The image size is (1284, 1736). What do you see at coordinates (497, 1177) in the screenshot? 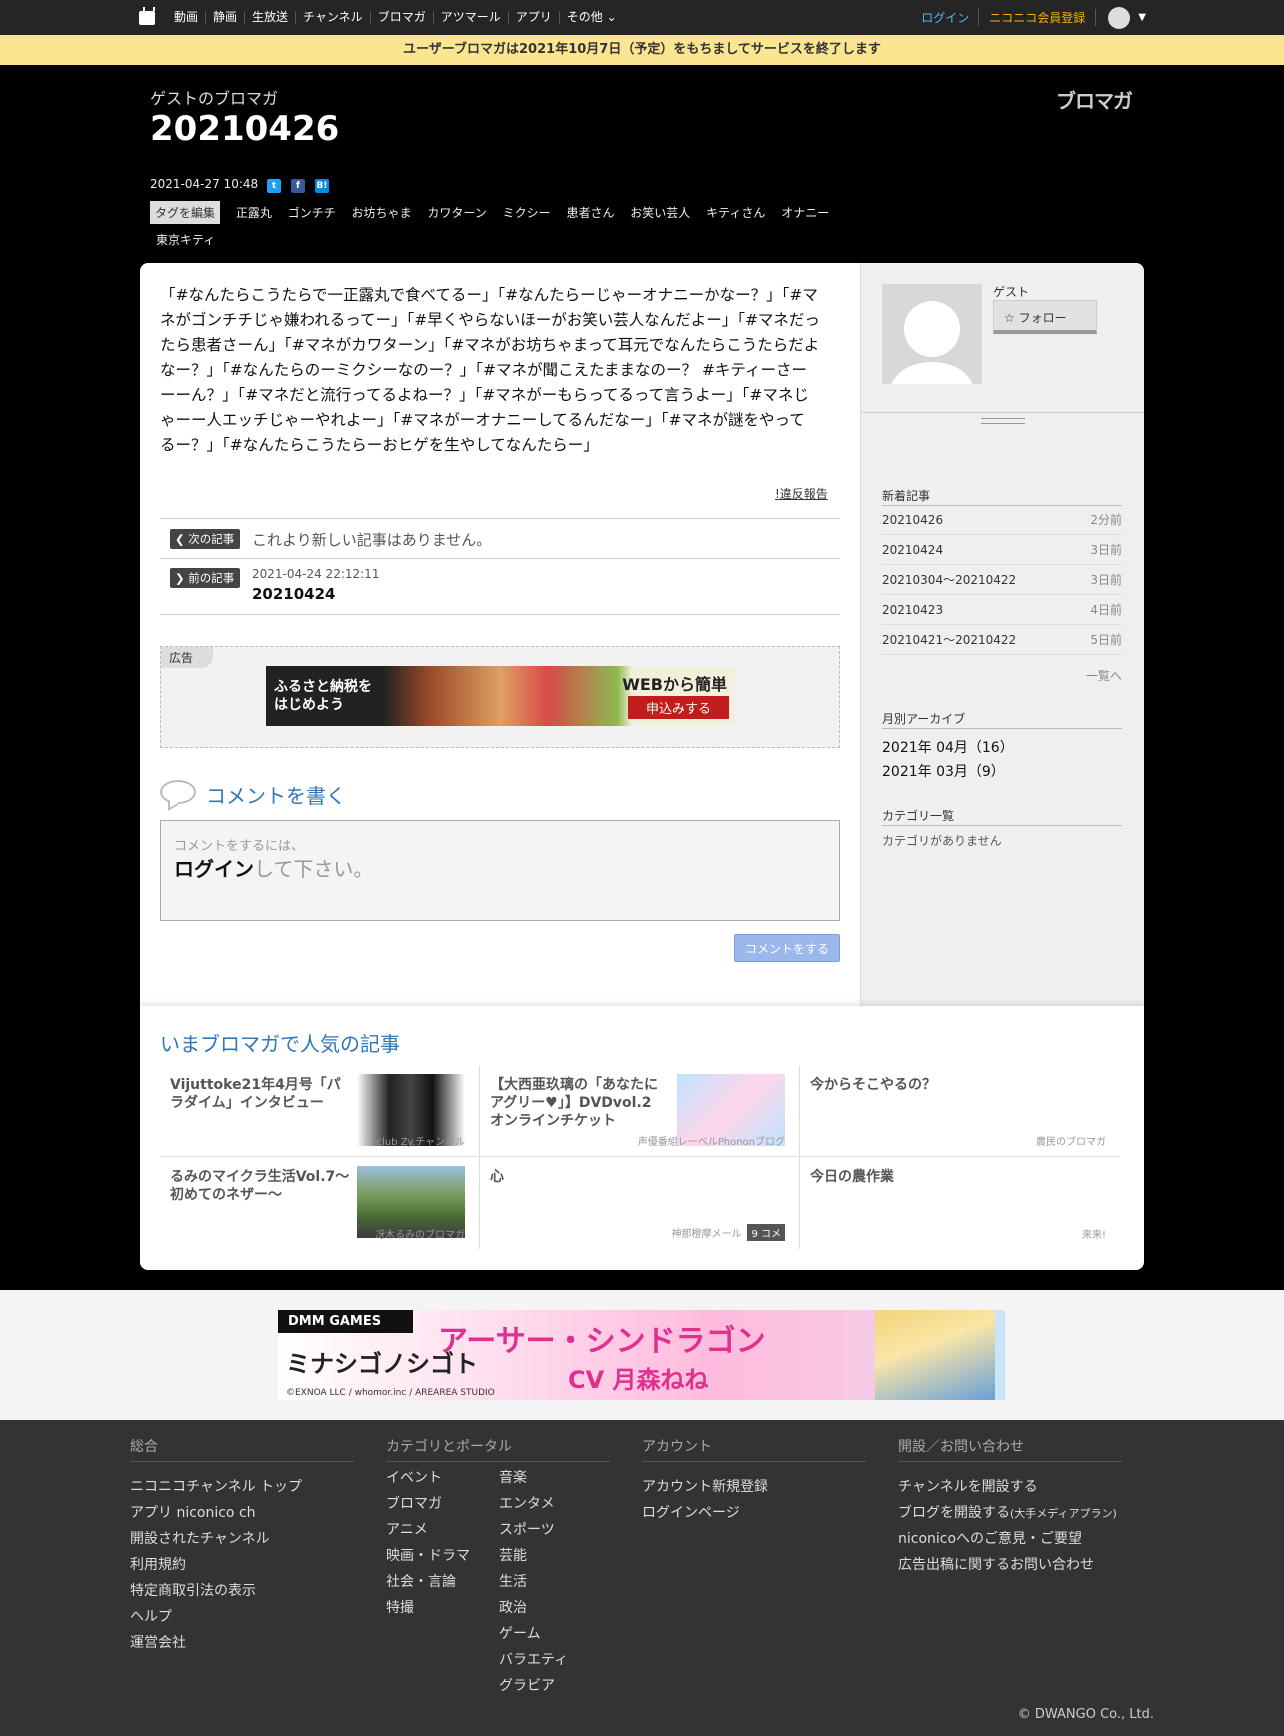
I see `popular-item-title: 心` at bounding box center [497, 1177].